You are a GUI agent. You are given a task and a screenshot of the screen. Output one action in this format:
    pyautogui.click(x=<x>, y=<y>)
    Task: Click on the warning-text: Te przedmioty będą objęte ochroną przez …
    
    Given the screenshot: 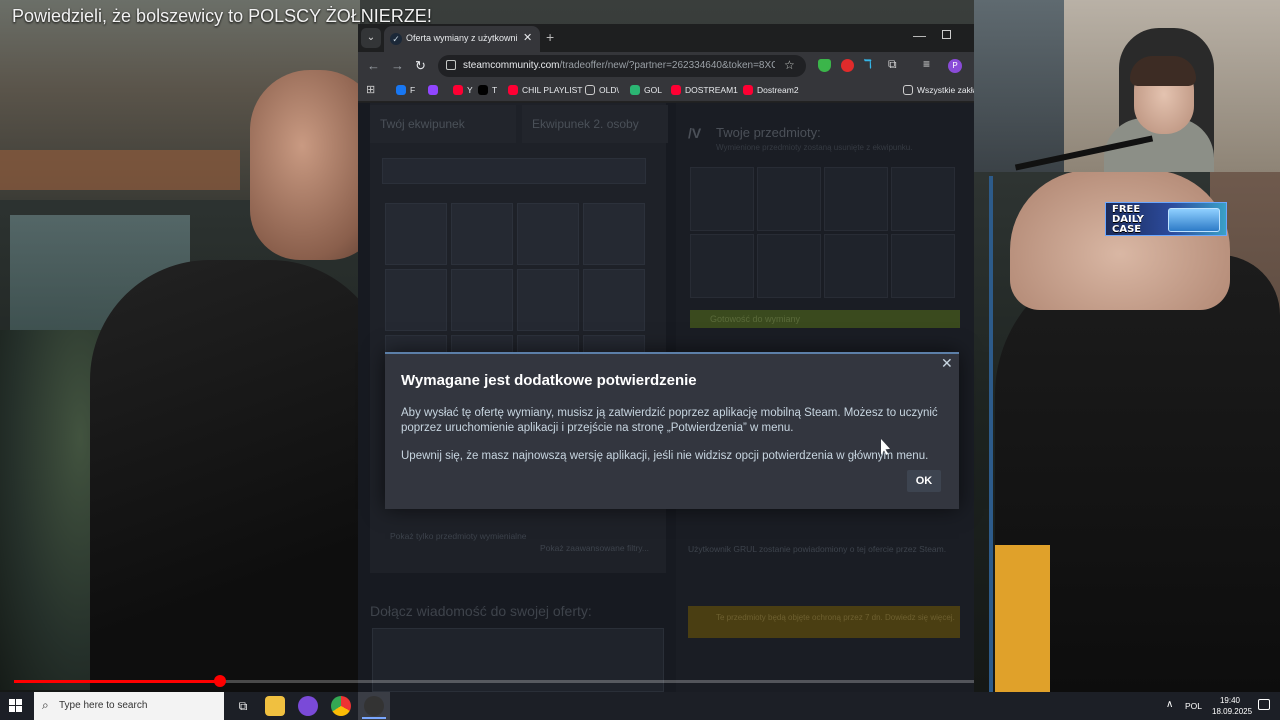 What is the action you would take?
    pyautogui.click(x=835, y=617)
    